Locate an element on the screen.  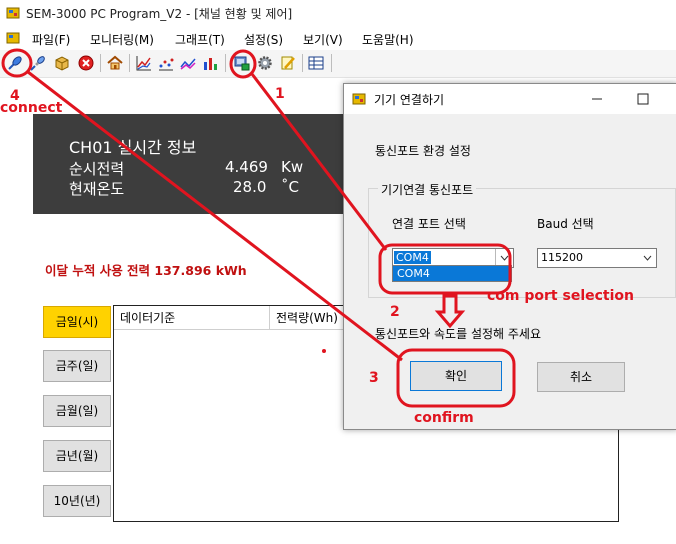
temp-value: 28.0 is located at coordinates (250, 187).